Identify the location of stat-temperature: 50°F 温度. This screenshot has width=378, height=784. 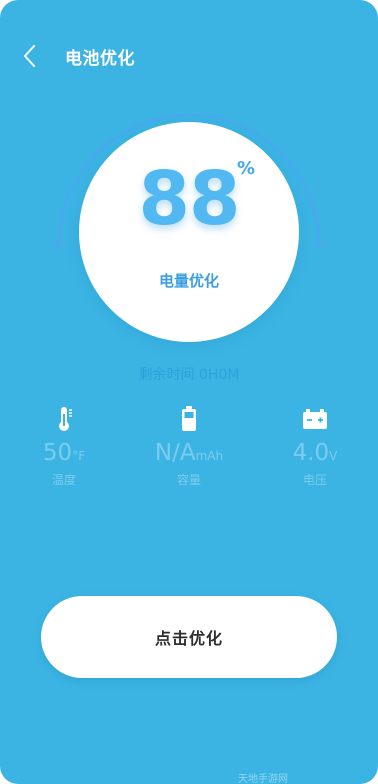
(64, 446).